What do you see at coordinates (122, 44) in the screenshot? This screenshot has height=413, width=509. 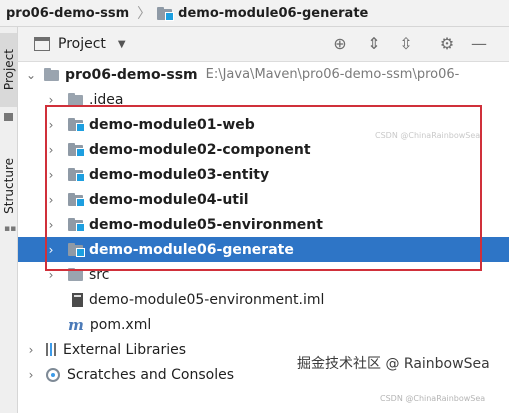 I see `chevron-down-icon: ▼` at bounding box center [122, 44].